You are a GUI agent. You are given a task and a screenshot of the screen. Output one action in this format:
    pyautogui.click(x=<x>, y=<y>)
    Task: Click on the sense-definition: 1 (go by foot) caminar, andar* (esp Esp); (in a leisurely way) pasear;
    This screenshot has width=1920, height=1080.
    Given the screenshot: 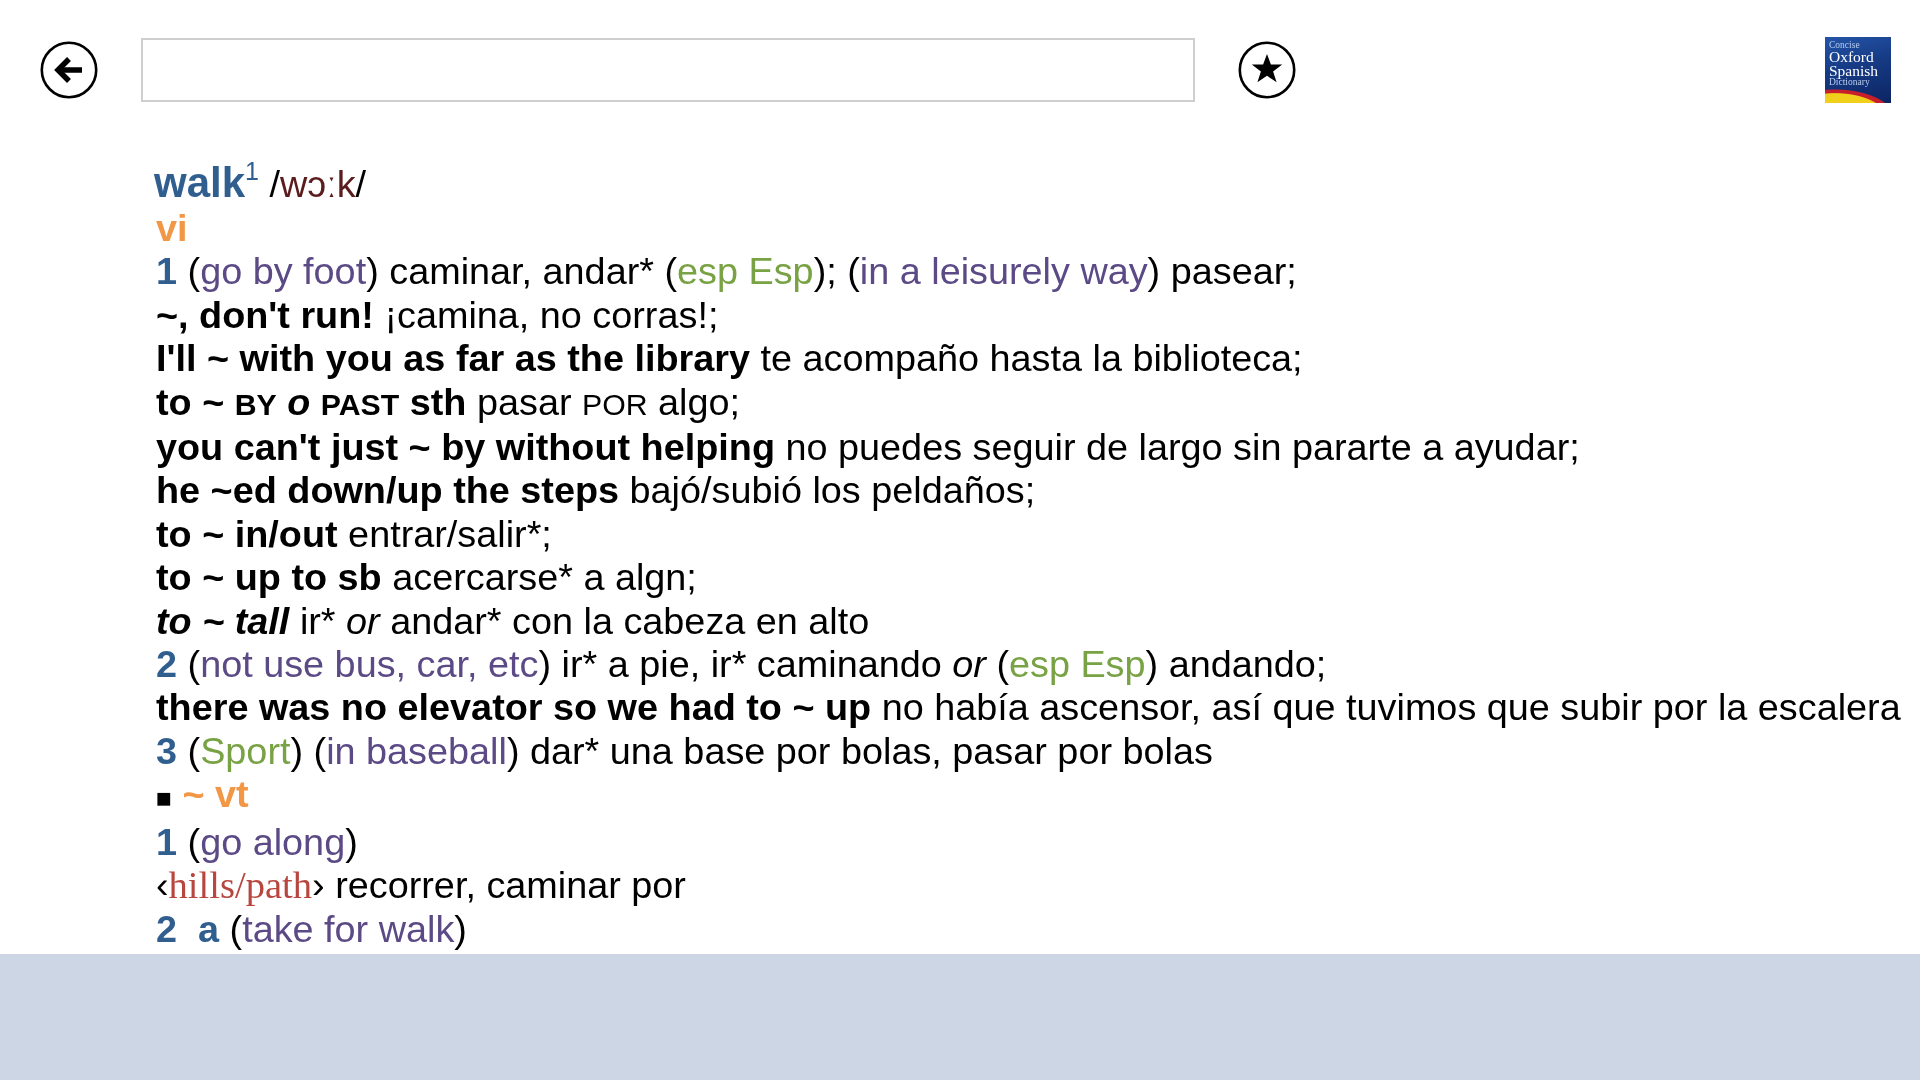 What is the action you would take?
    pyautogui.click(x=726, y=272)
    